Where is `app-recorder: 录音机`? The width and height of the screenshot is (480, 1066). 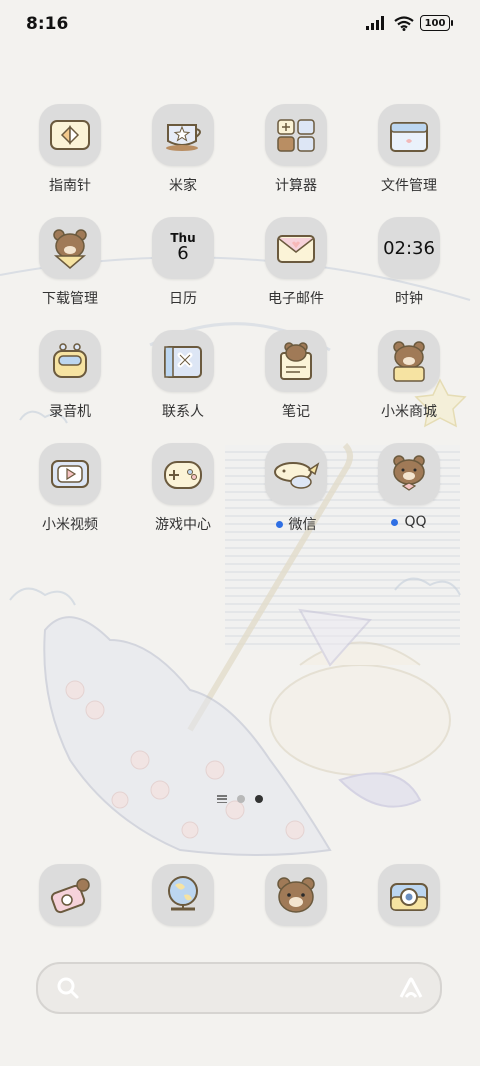
app-recorder: 录音机 is located at coordinates (70, 375).